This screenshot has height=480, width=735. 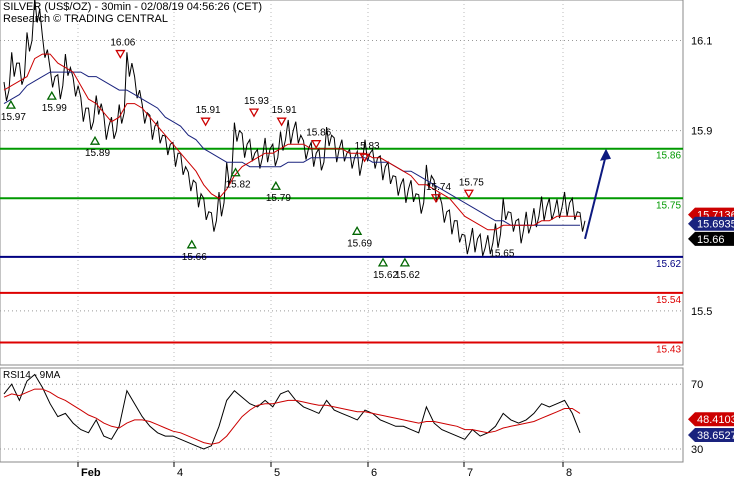 I want to click on swing-low-label: 15.82, so click(x=238, y=185).